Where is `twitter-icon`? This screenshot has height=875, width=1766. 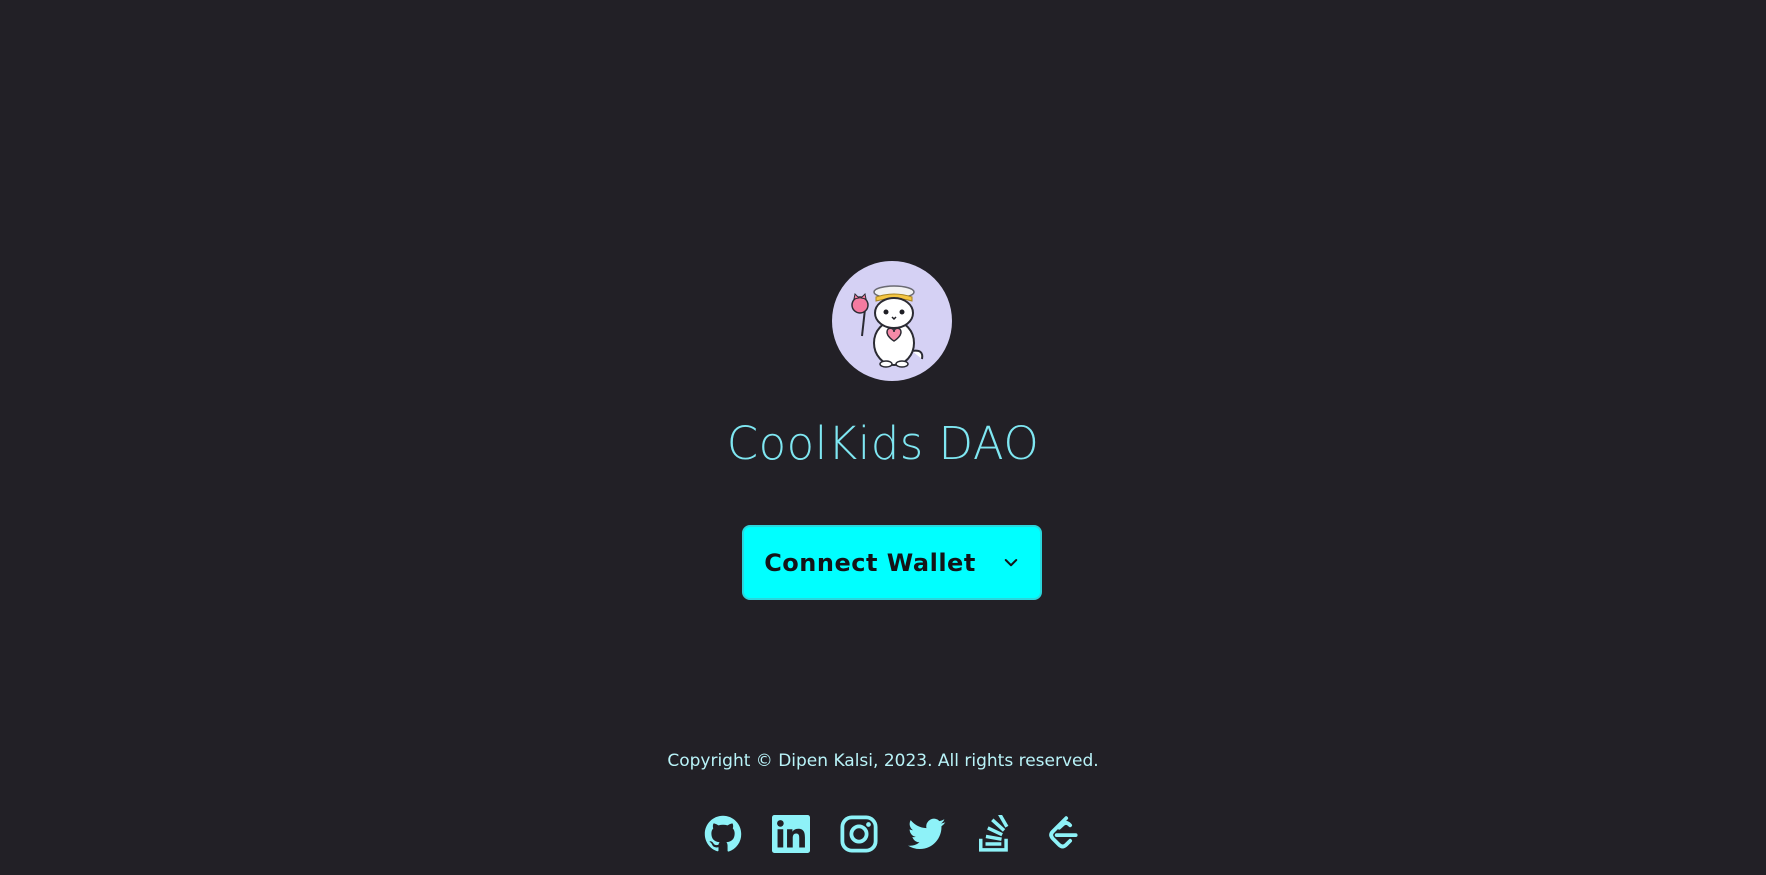 twitter-icon is located at coordinates (927, 834).